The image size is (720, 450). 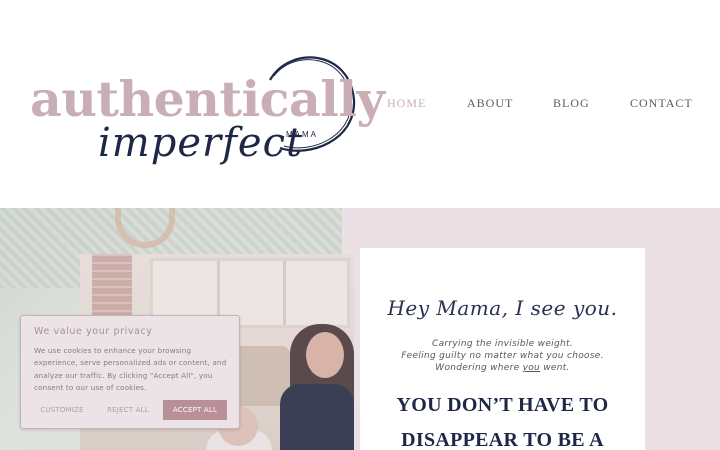 What do you see at coordinates (502, 405) in the screenshot?
I see `hero-headline-line-1: YOU DON’T HAVE TO` at bounding box center [502, 405].